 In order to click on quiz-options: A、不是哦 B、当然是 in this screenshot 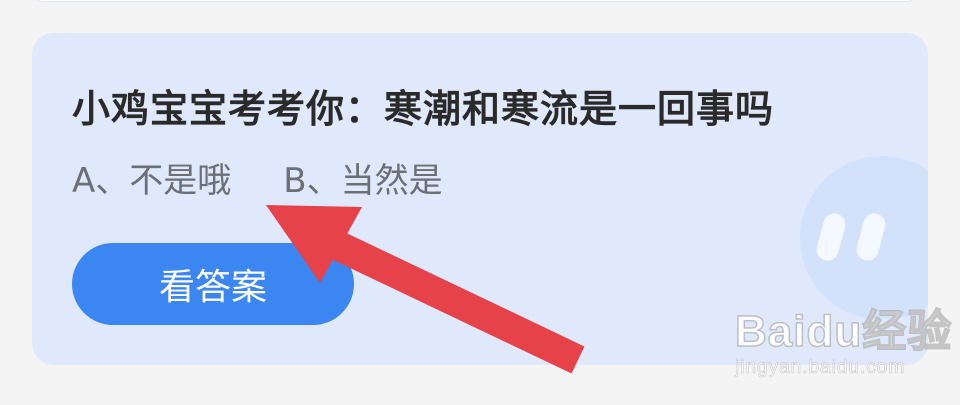, I will do `click(257, 177)`.